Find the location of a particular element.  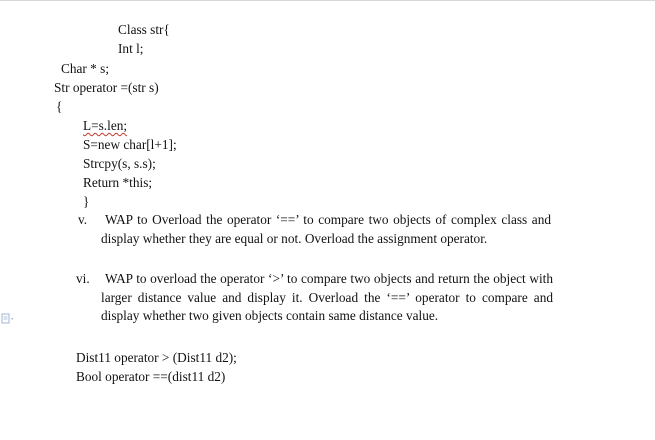

code-open-brace: { is located at coordinates (59, 106).